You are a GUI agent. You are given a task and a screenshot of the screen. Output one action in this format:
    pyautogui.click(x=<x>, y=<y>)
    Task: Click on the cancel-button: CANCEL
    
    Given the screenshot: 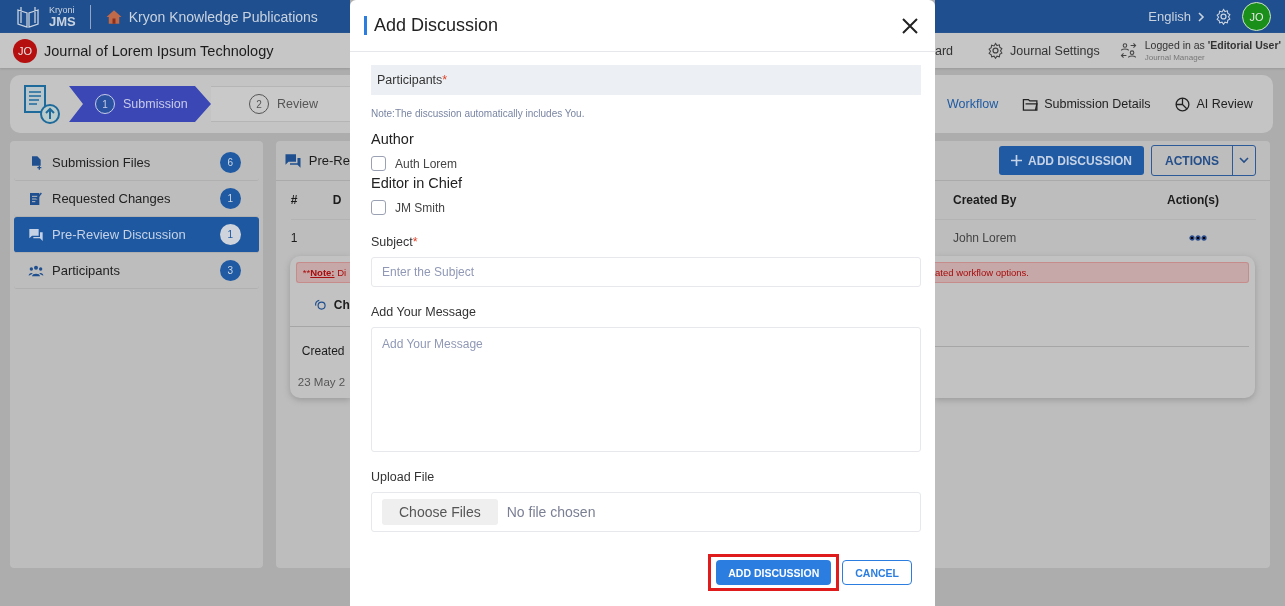 What is the action you would take?
    pyautogui.click(x=877, y=572)
    